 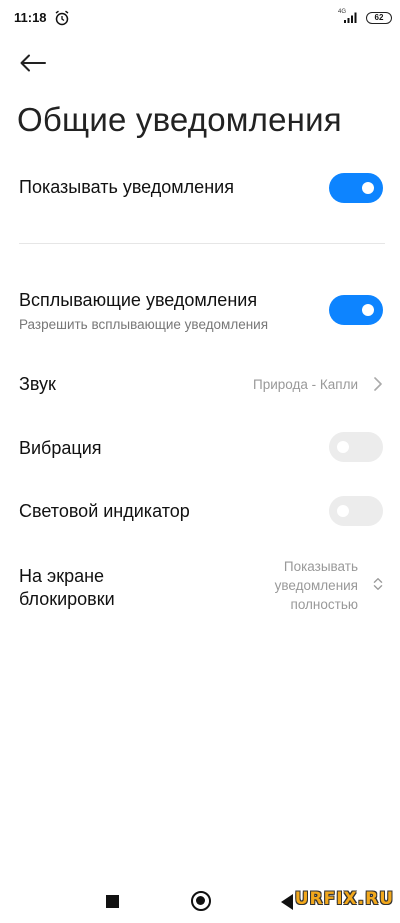 I want to click on setting-label: Показывать уведомления, so click(x=126, y=187).